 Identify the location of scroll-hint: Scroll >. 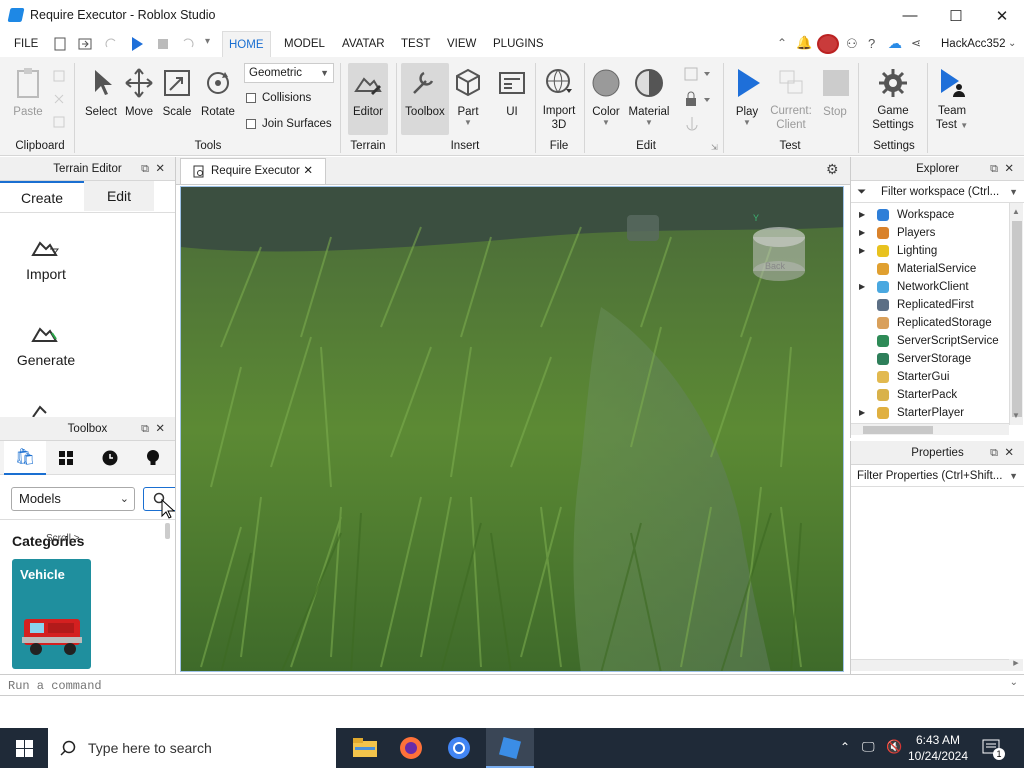
(63, 538).